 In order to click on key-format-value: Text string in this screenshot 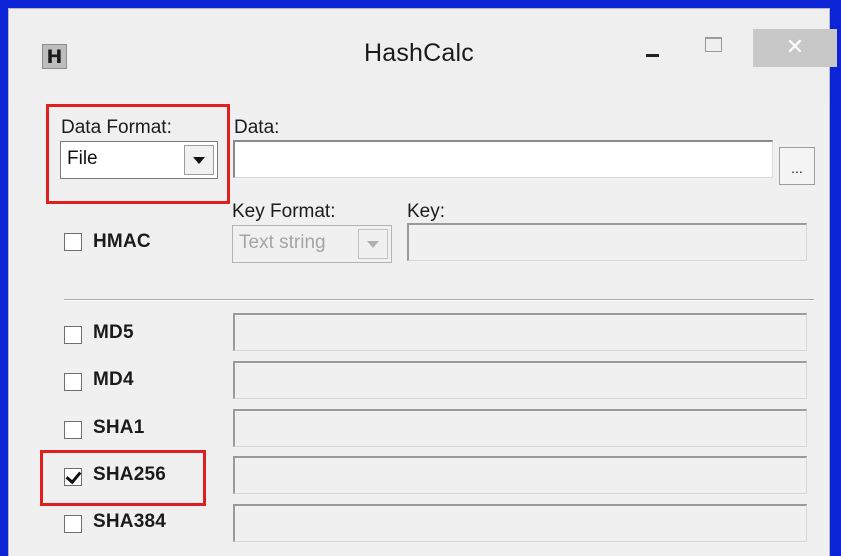, I will do `click(282, 242)`.